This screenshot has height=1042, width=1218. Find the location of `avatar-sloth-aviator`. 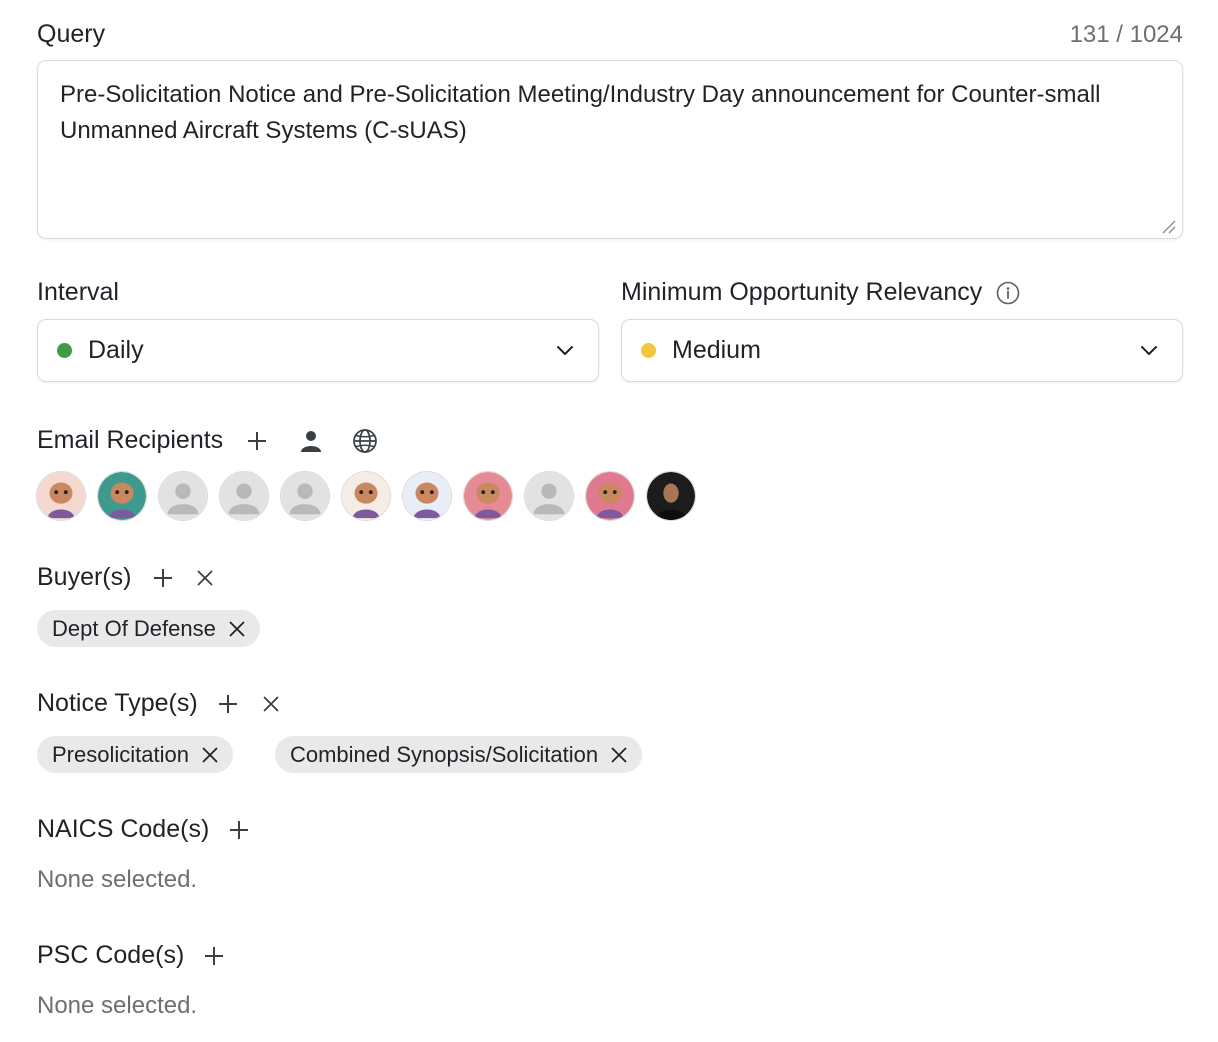

avatar-sloth-aviator is located at coordinates (366, 496).